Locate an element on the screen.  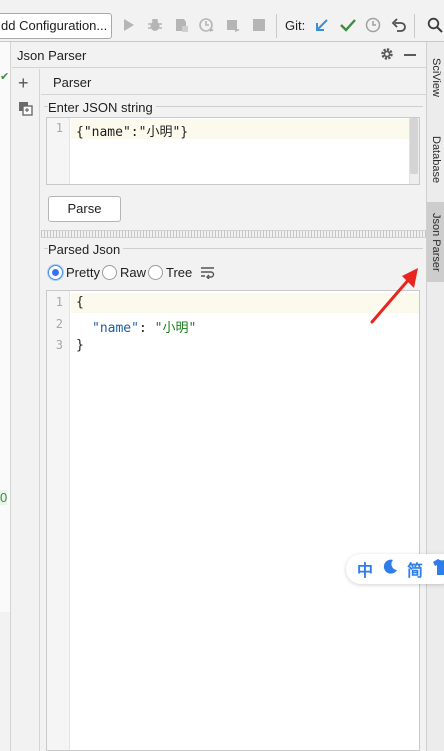
radio-pretty-label: Pretty is located at coordinates (83, 272).